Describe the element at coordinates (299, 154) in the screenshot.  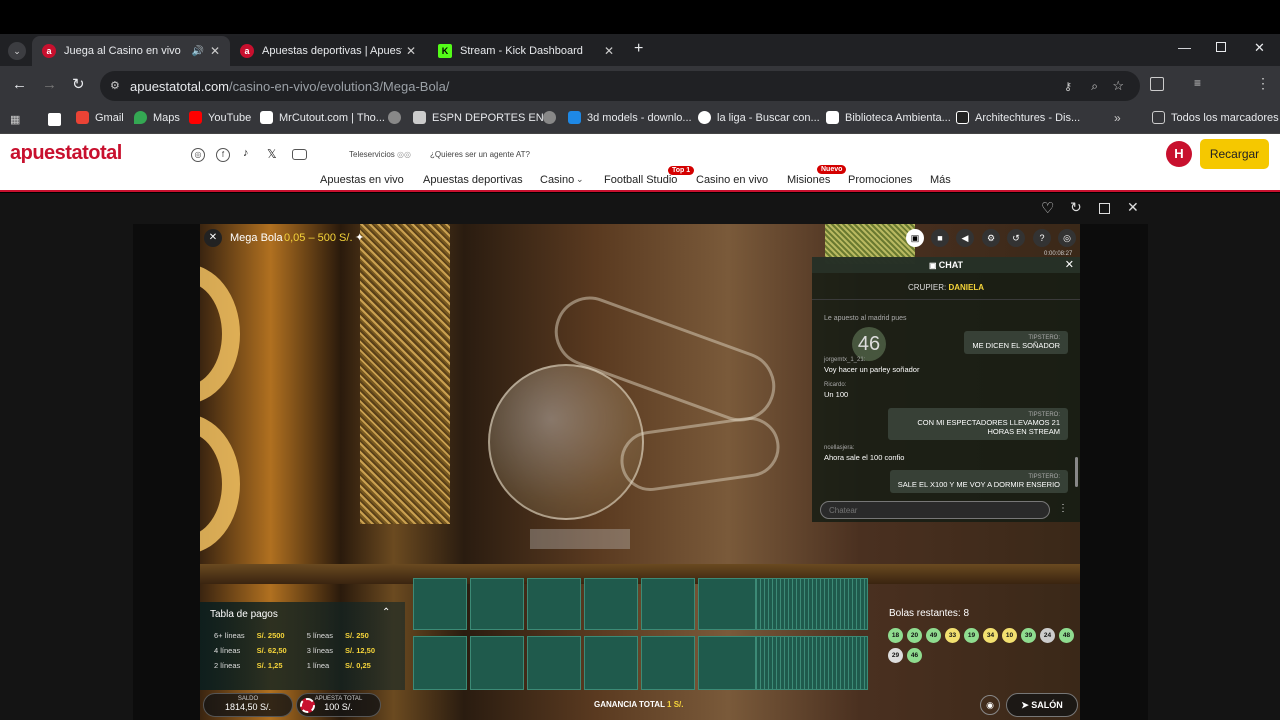
I see `youtube-social-icon` at that location.